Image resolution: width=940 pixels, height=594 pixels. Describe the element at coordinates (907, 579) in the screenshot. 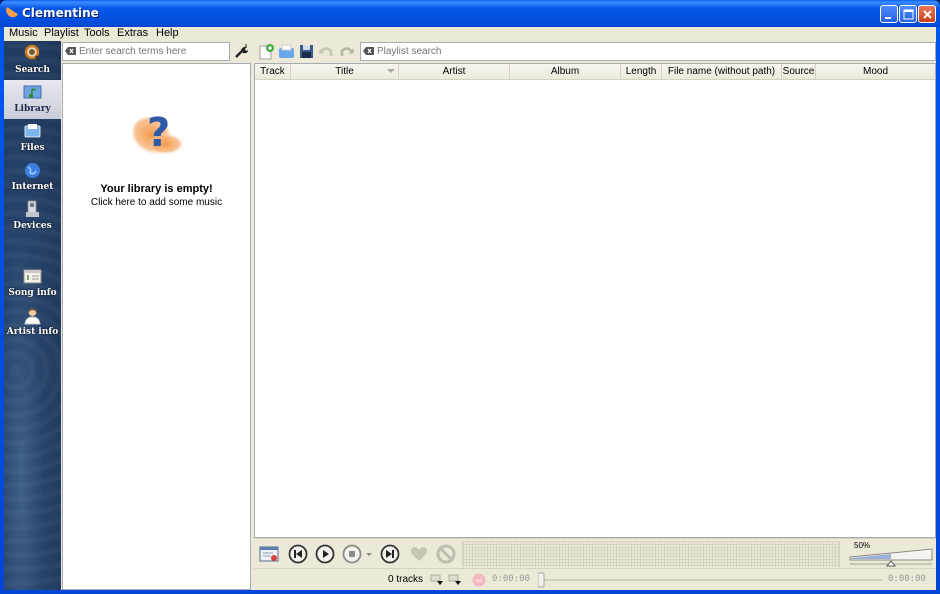

I see `total-time: 0:00:00` at that location.